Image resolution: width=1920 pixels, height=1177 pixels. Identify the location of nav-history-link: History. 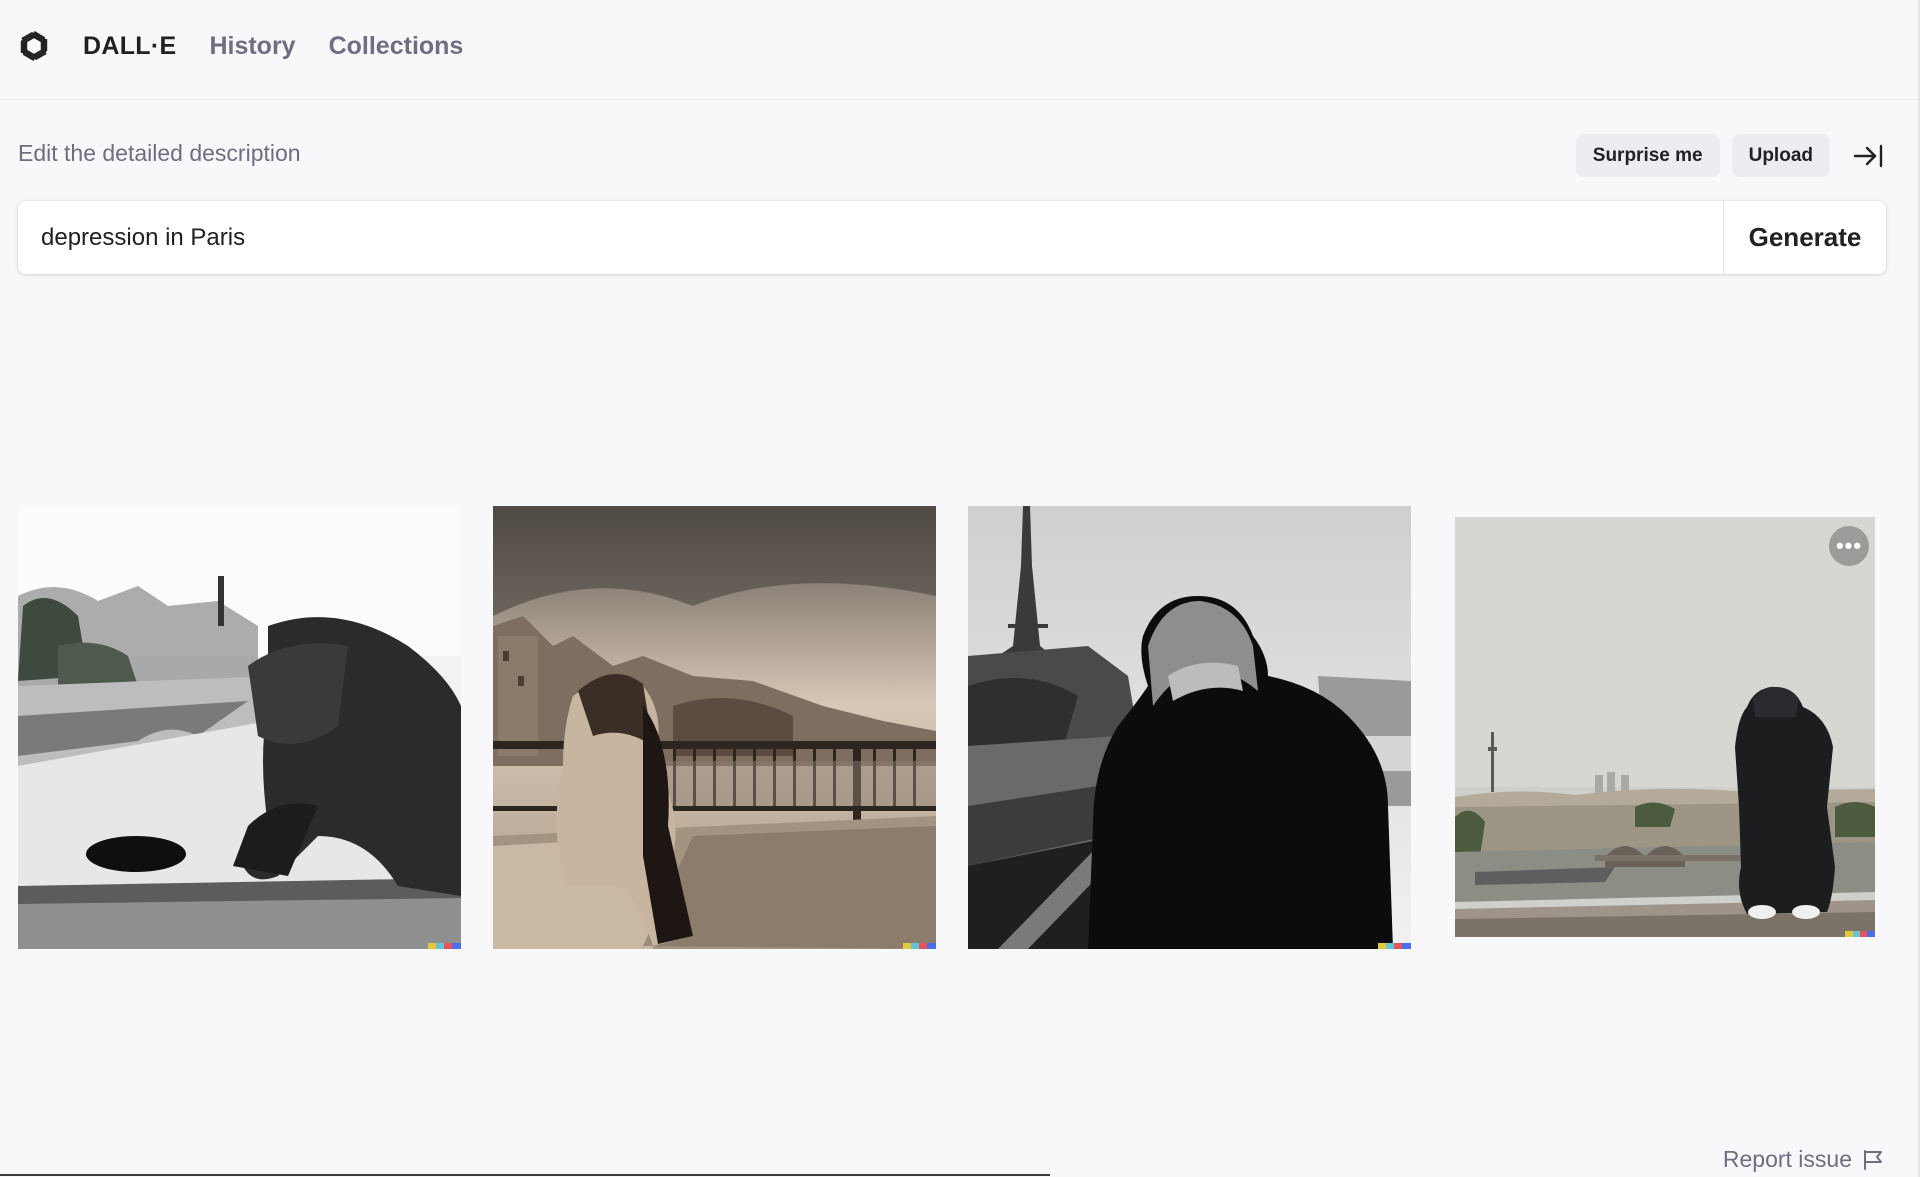
(252, 46).